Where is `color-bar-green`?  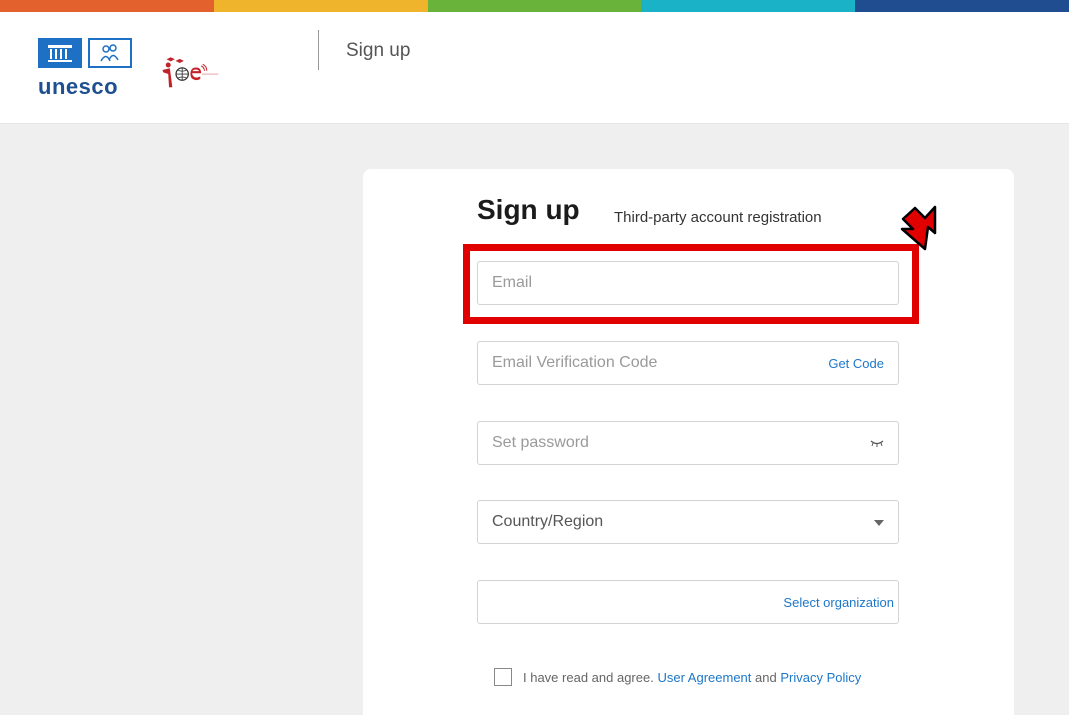 color-bar-green is located at coordinates (534, 6).